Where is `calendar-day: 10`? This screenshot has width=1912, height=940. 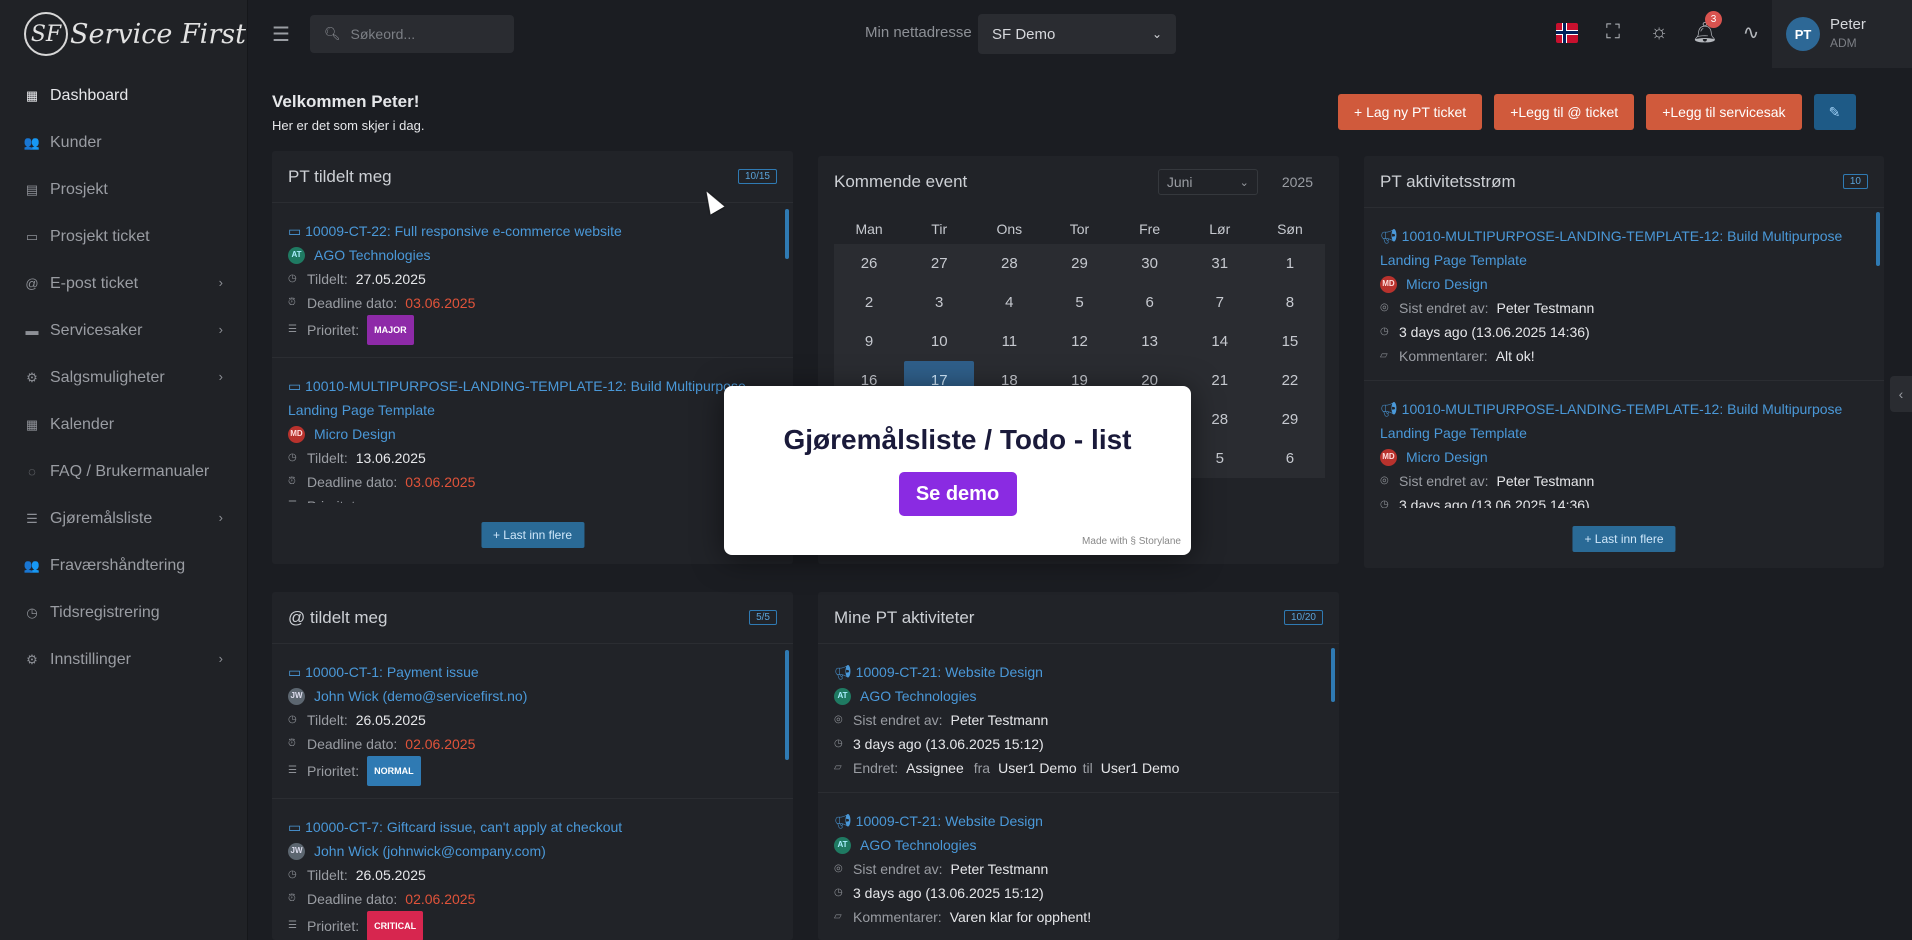 calendar-day: 10 is located at coordinates (939, 341).